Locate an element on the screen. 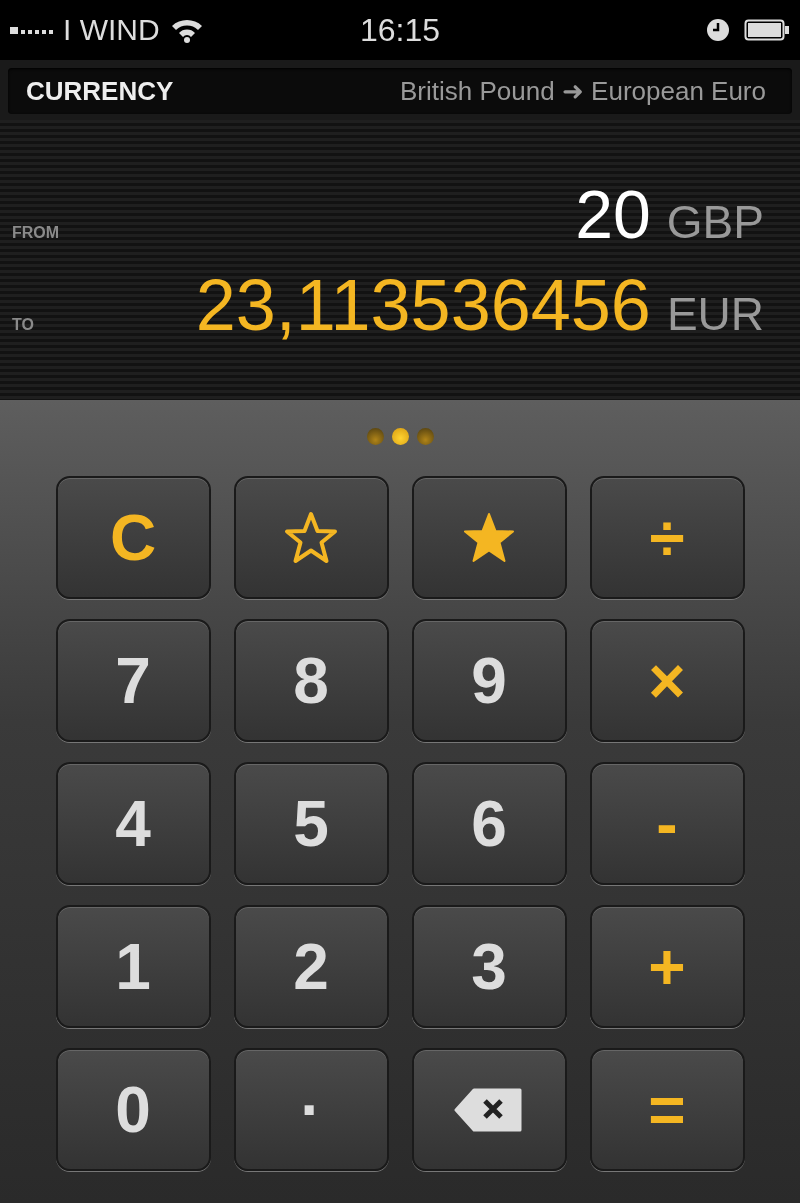 The height and width of the screenshot is (1203, 800). operator-key: + is located at coordinates (667, 966).